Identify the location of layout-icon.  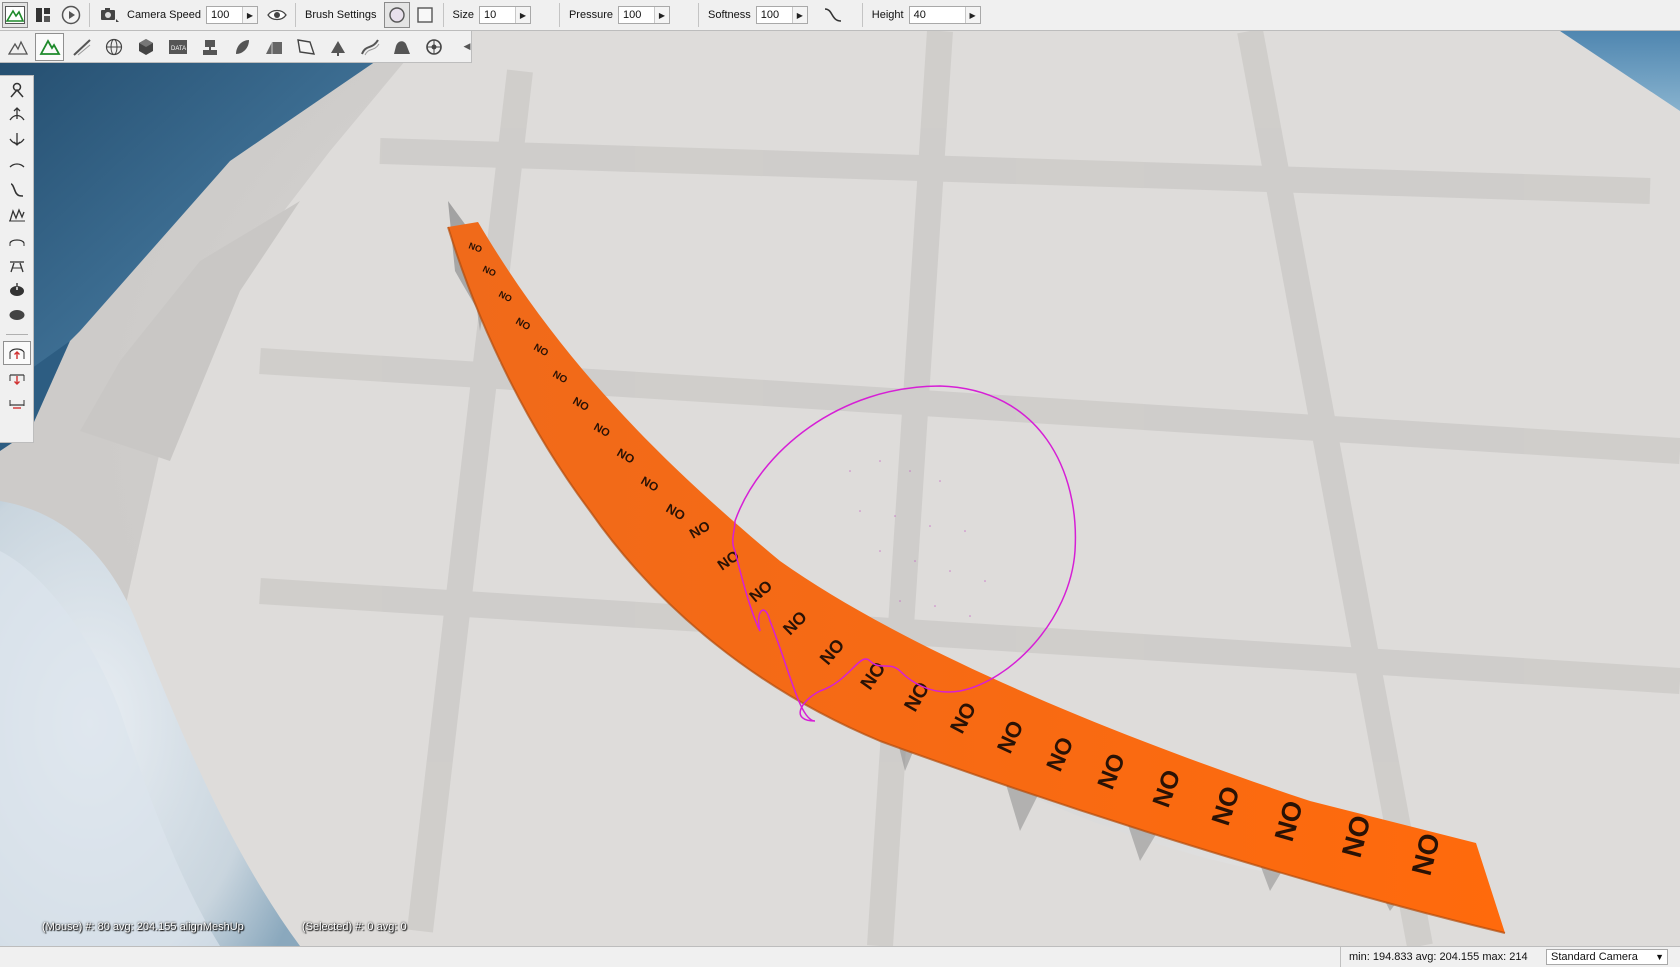
(43, 15).